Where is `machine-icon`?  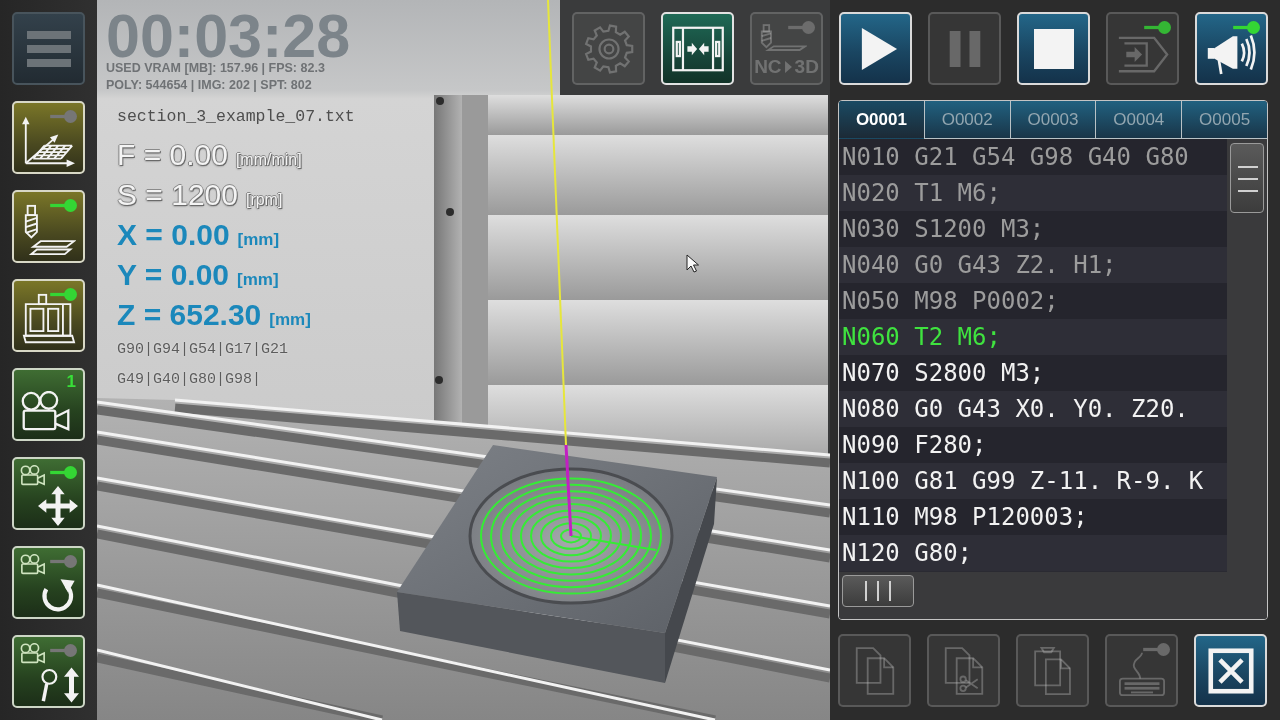 machine-icon is located at coordinates (48, 318).